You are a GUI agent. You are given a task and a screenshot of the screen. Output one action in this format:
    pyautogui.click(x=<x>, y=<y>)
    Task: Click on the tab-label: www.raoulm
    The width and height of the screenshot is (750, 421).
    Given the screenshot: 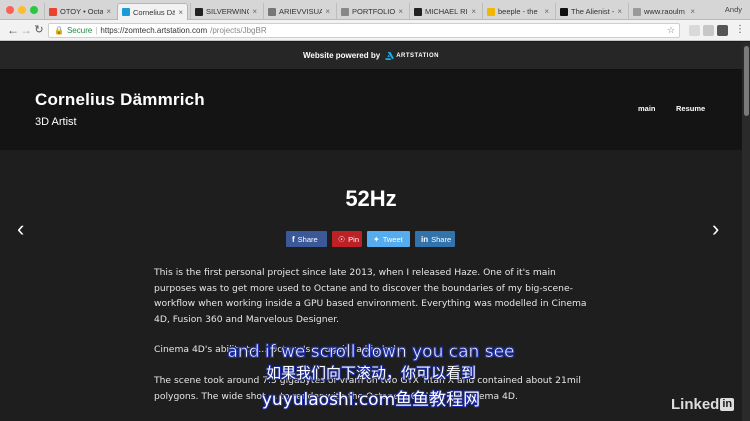 What is the action you would take?
    pyautogui.click(x=664, y=11)
    